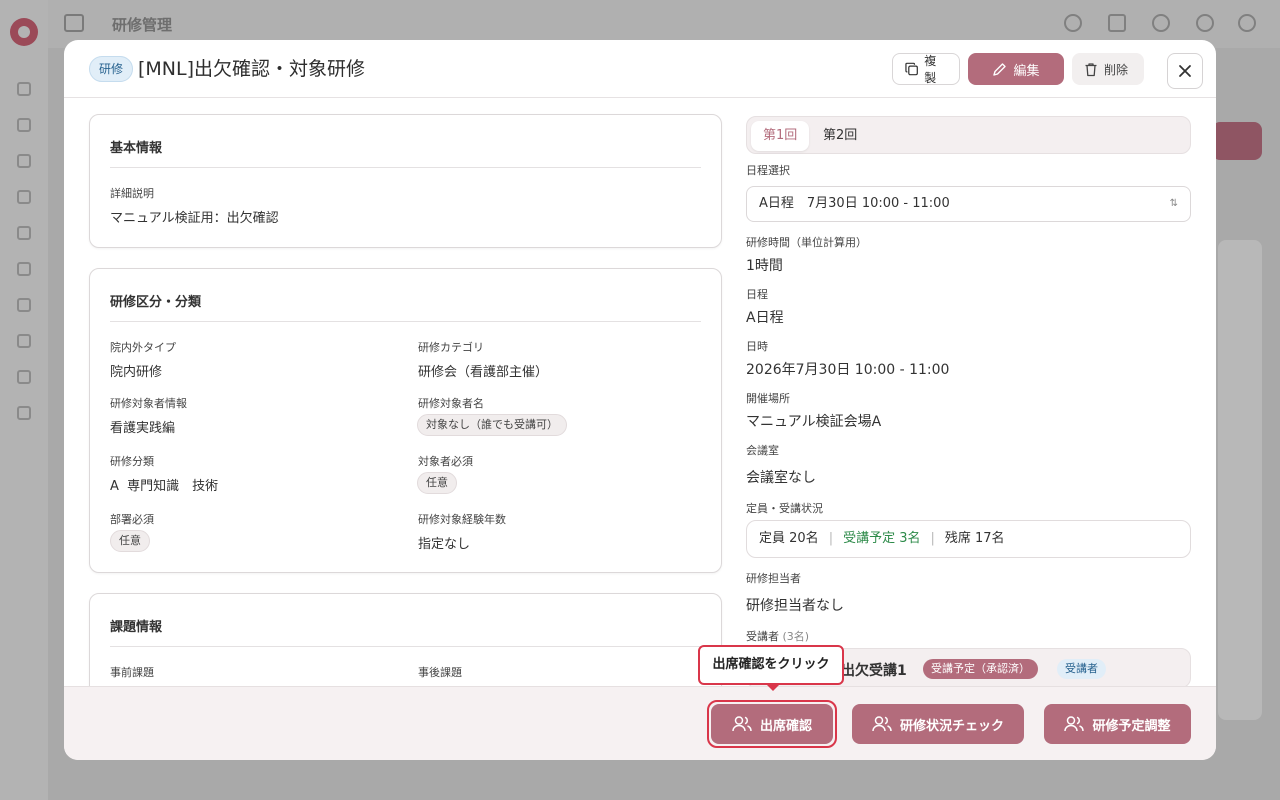  Describe the element at coordinates (789, 538) in the screenshot. I see `capacity-total: 定員 20名` at that location.